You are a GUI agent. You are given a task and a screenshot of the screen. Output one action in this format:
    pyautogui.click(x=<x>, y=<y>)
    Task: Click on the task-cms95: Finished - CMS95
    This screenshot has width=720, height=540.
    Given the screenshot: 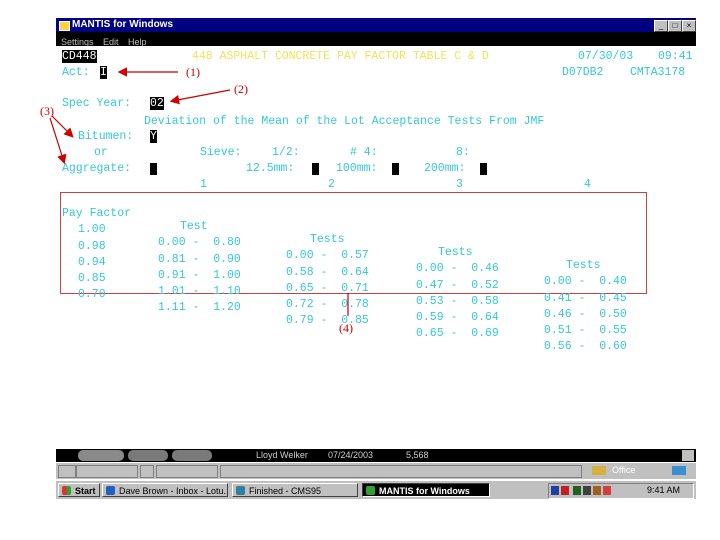 What is the action you would take?
    pyautogui.click(x=295, y=490)
    